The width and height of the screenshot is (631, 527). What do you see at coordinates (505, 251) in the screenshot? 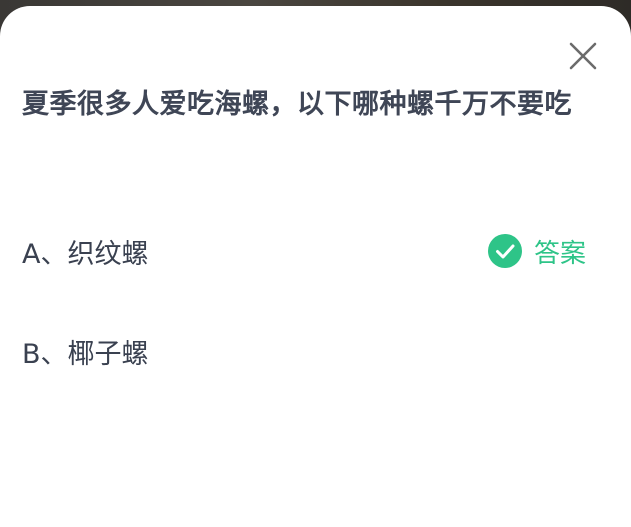
I see `check-circle-icon` at bounding box center [505, 251].